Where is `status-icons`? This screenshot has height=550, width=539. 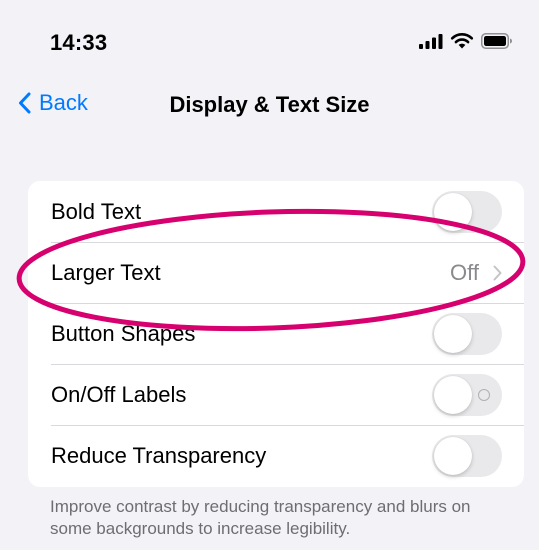
status-icons is located at coordinates (466, 40).